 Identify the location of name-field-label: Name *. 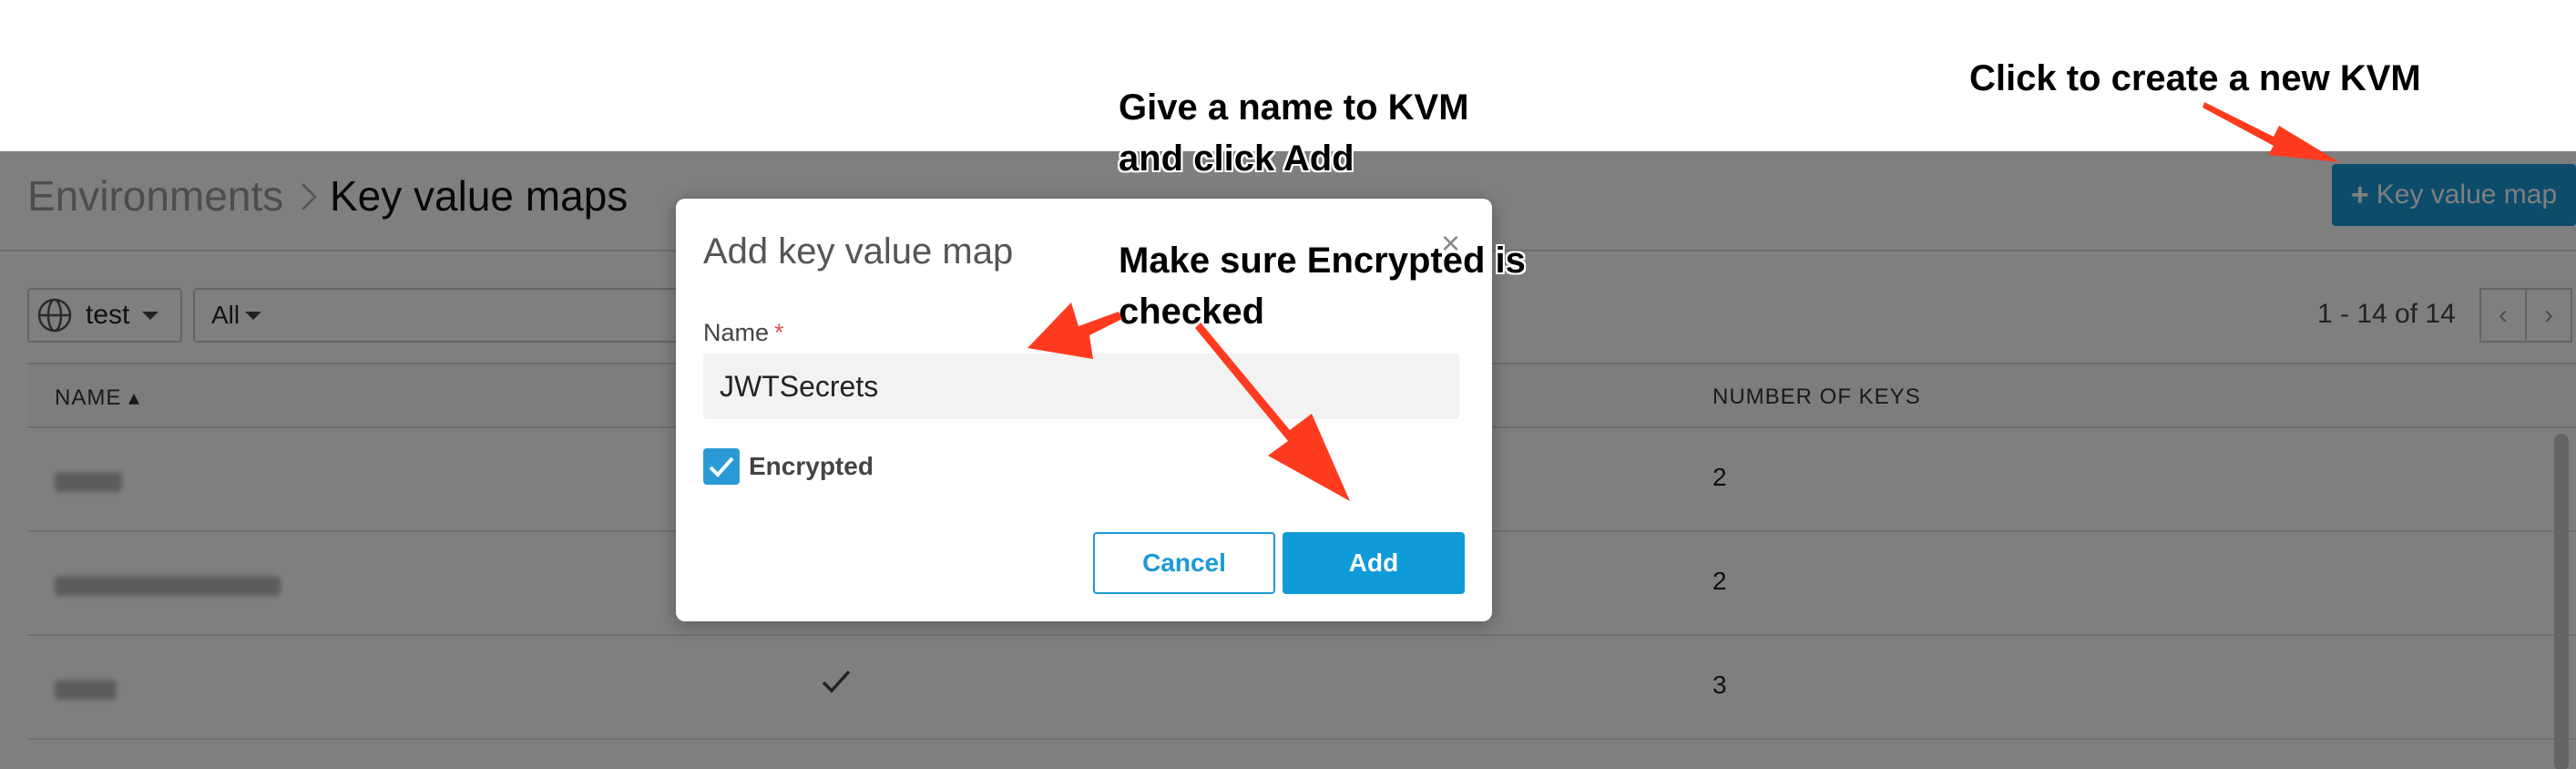
(743, 333).